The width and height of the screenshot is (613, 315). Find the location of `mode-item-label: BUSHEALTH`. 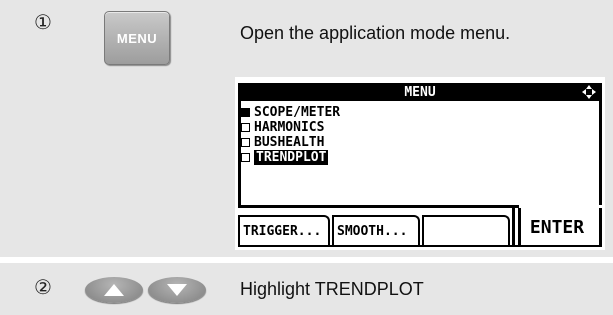

mode-item-label: BUSHEALTH is located at coordinates (289, 142).